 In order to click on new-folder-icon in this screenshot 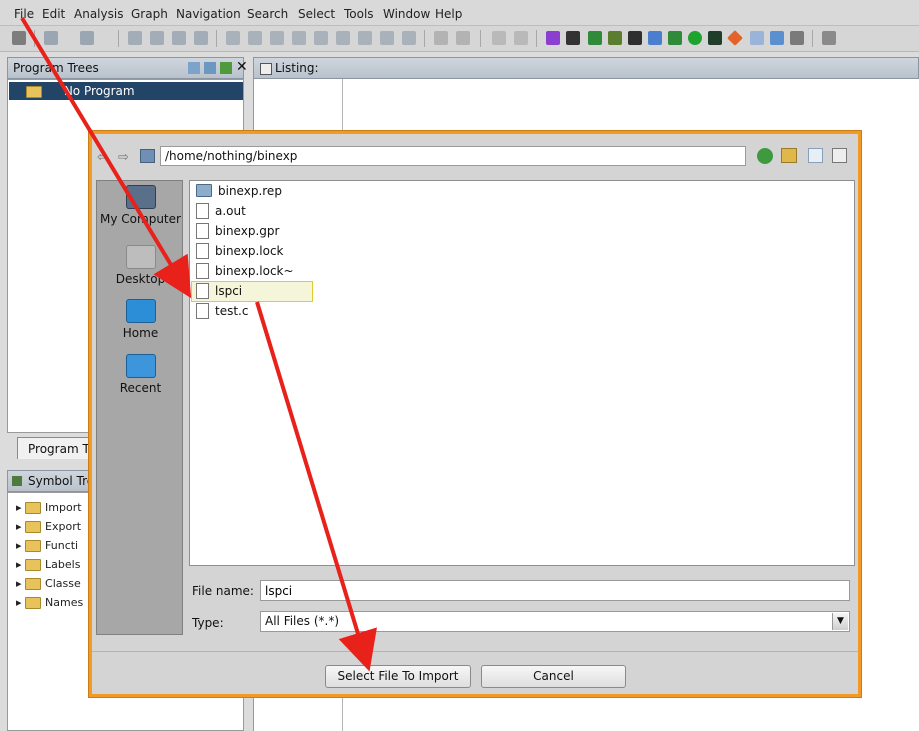, I will do `click(789, 155)`.